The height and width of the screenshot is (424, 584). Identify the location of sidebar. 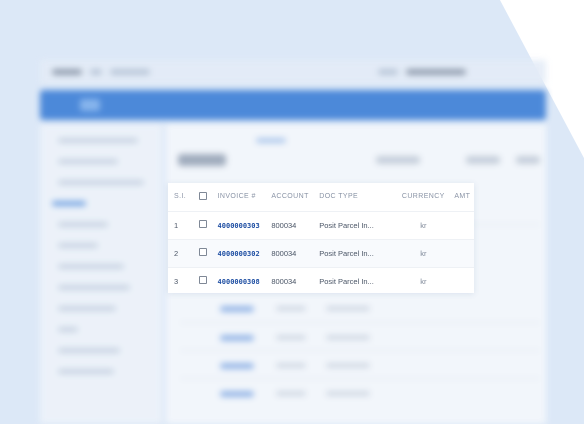
(101, 274).